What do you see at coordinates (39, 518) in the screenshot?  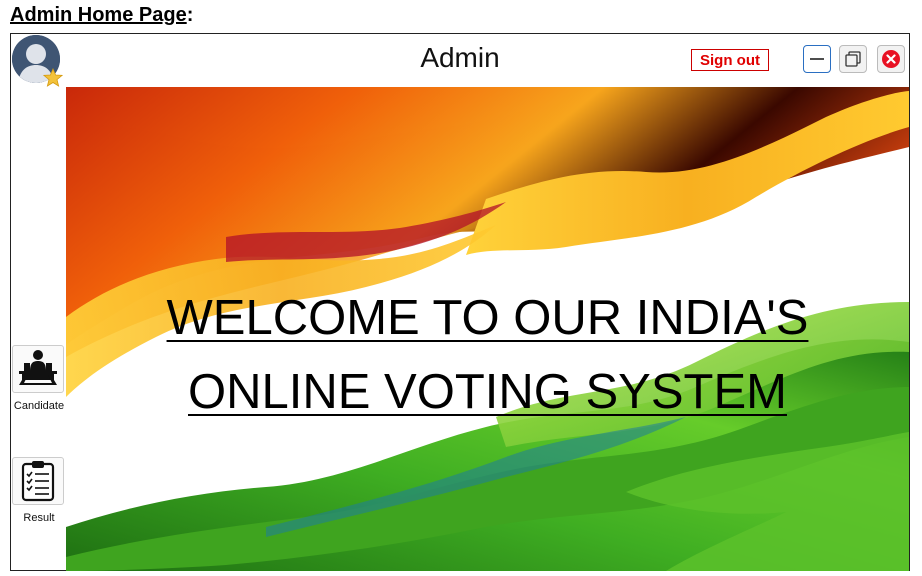 I see `result-label: Result` at bounding box center [39, 518].